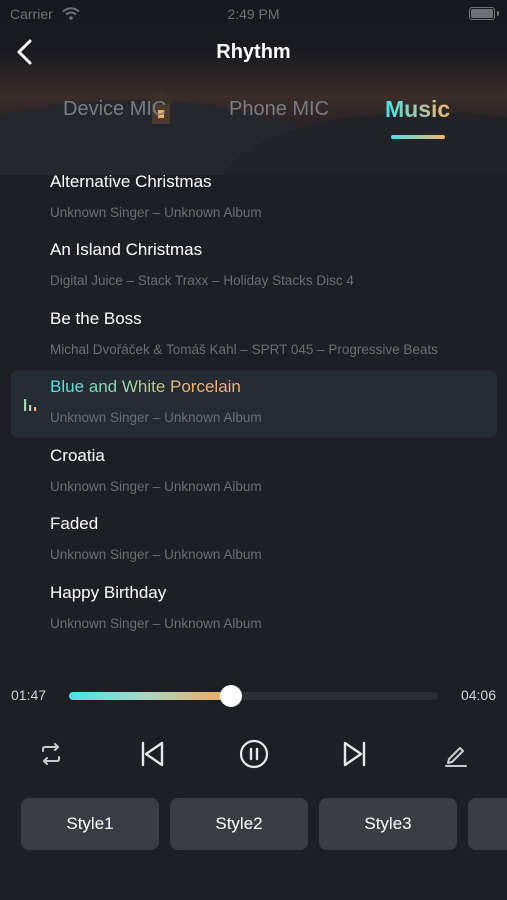 The height and width of the screenshot is (900, 507). I want to click on song-title: An Island Christmas, so click(126, 249).